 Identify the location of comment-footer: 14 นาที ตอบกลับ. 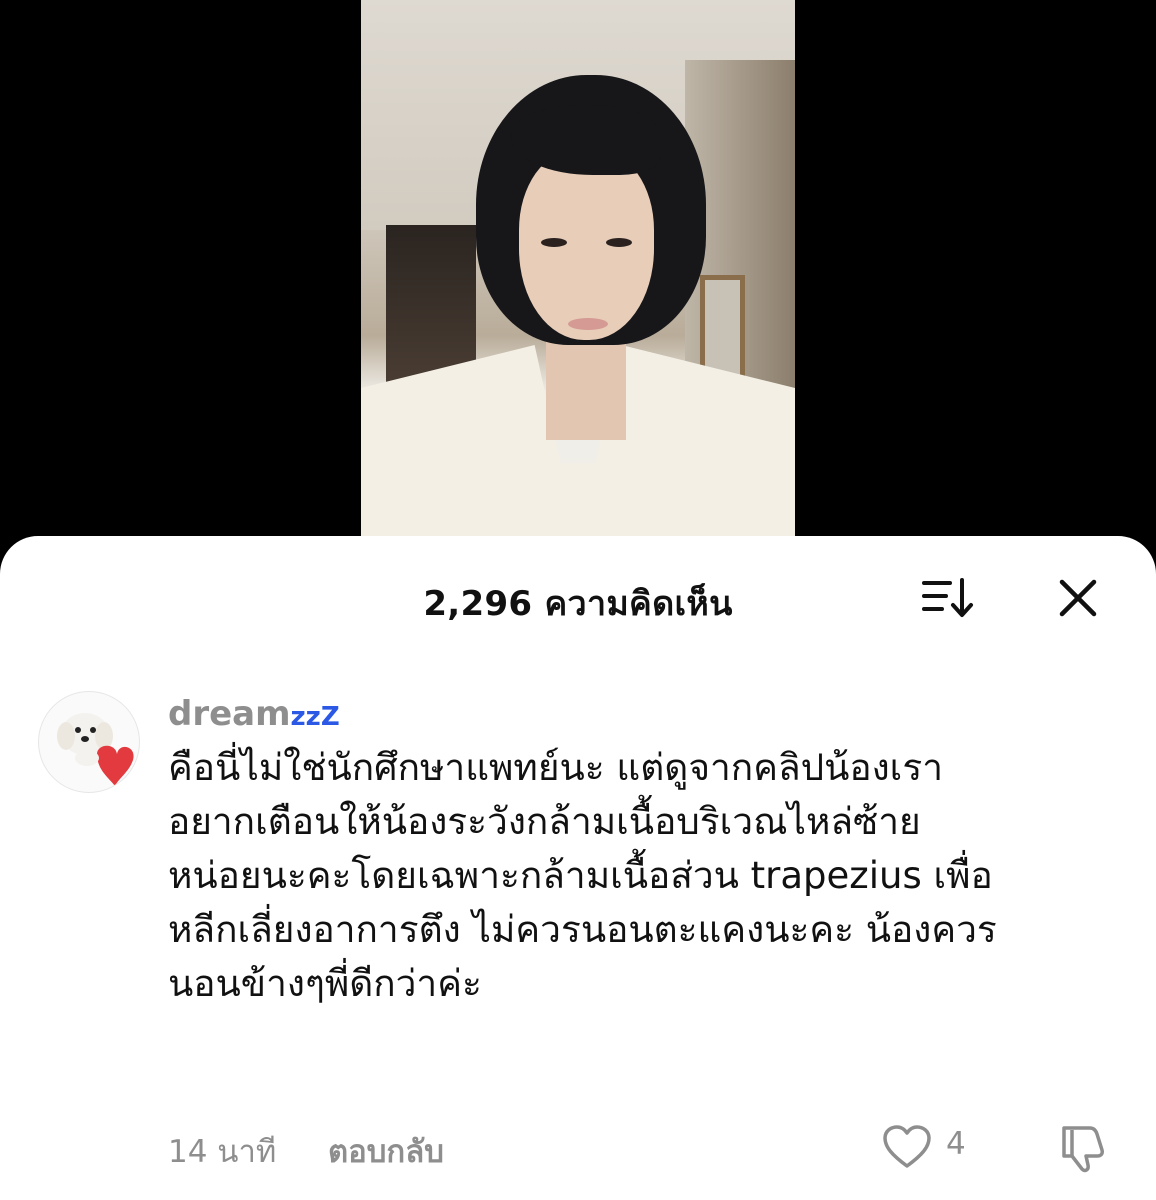
(306, 1151).